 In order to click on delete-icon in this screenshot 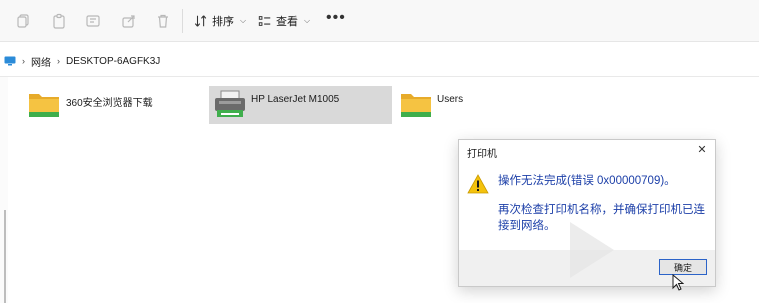, I will do `click(163, 21)`.